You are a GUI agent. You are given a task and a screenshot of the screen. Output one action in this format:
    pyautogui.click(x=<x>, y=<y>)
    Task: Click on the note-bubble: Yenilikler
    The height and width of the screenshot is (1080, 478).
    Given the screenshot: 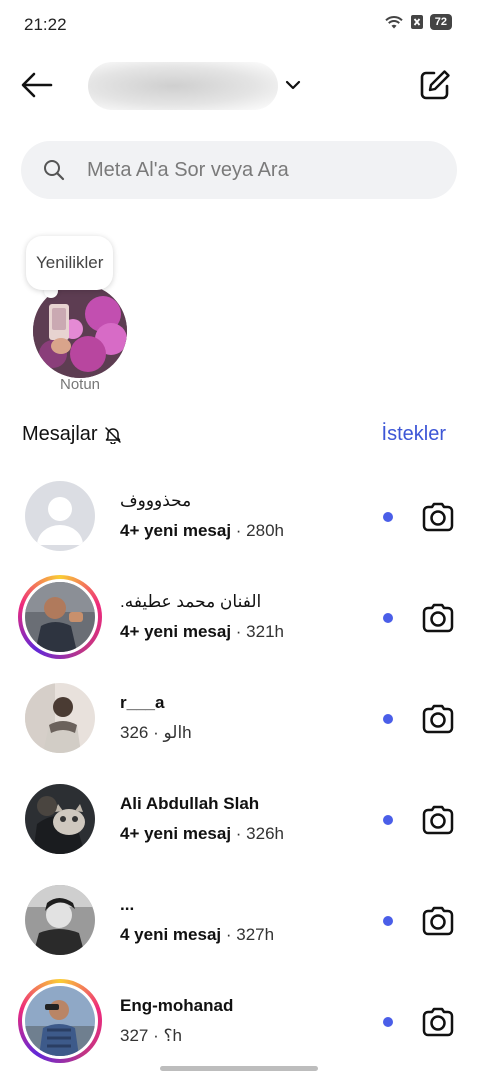 What is the action you would take?
    pyautogui.click(x=70, y=263)
    